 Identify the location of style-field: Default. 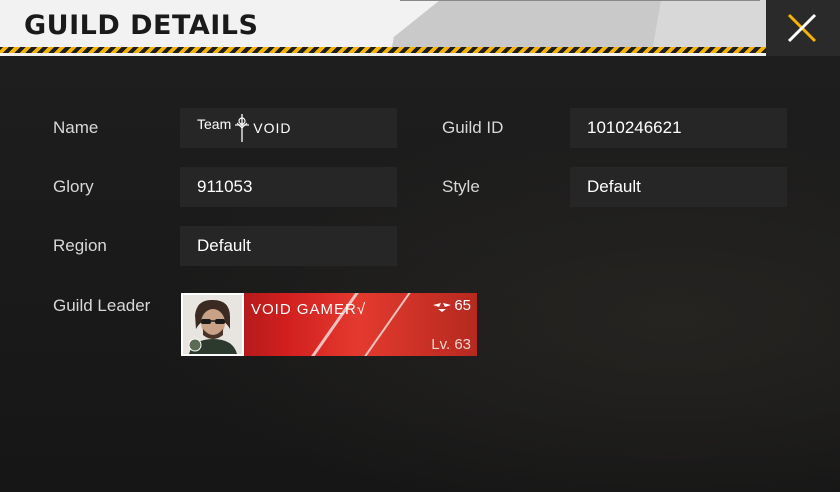
(678, 187).